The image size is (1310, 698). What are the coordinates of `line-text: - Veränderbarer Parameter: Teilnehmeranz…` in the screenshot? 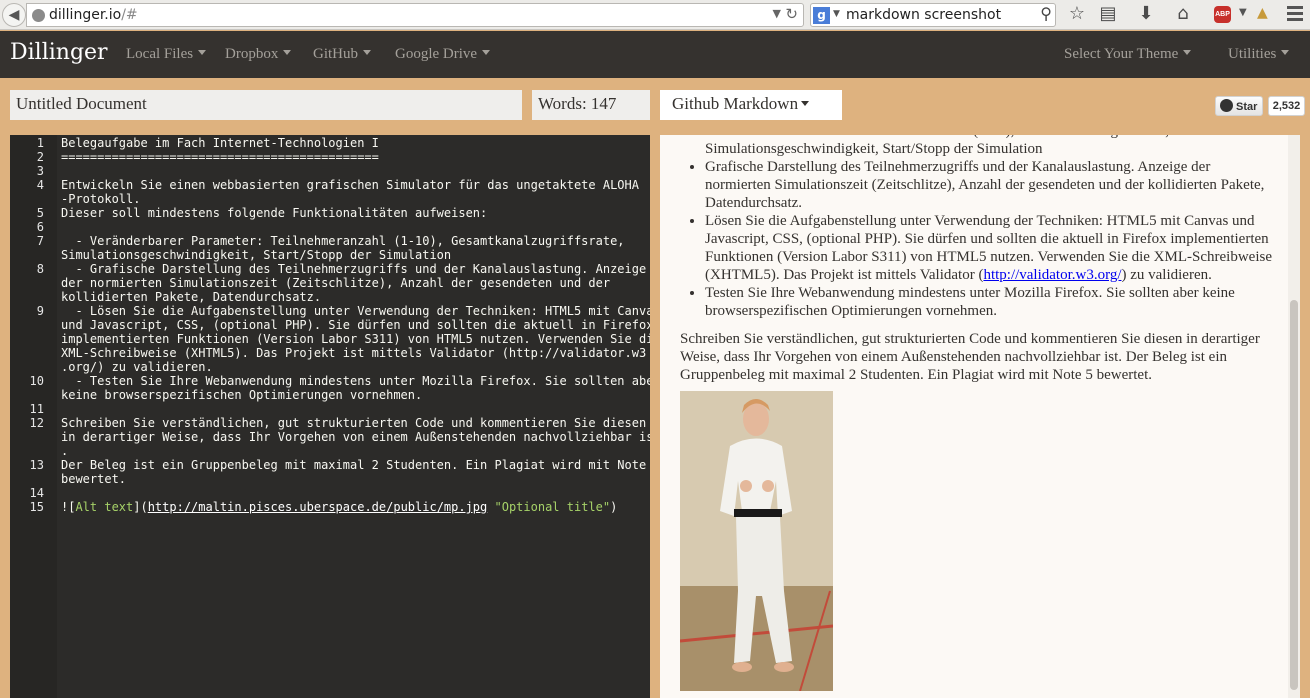 It's located at (353, 241).